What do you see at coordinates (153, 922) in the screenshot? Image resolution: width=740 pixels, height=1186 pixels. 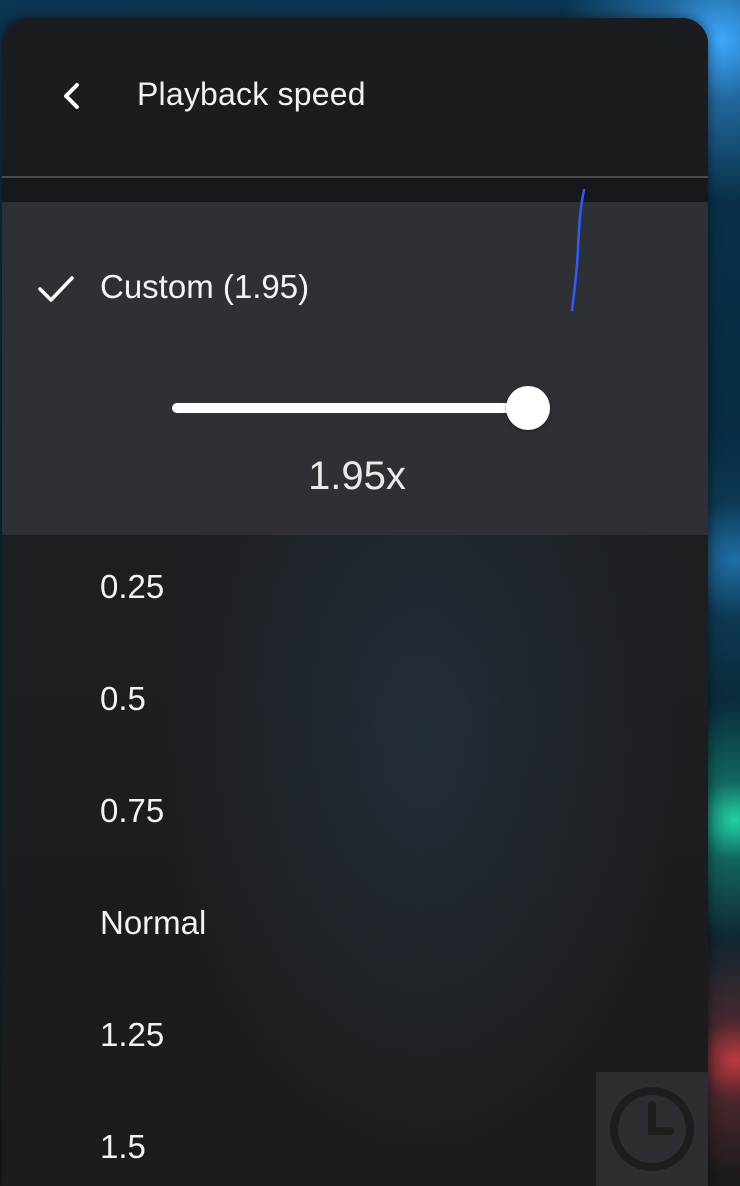 I see `speed-option-label: Normal` at bounding box center [153, 922].